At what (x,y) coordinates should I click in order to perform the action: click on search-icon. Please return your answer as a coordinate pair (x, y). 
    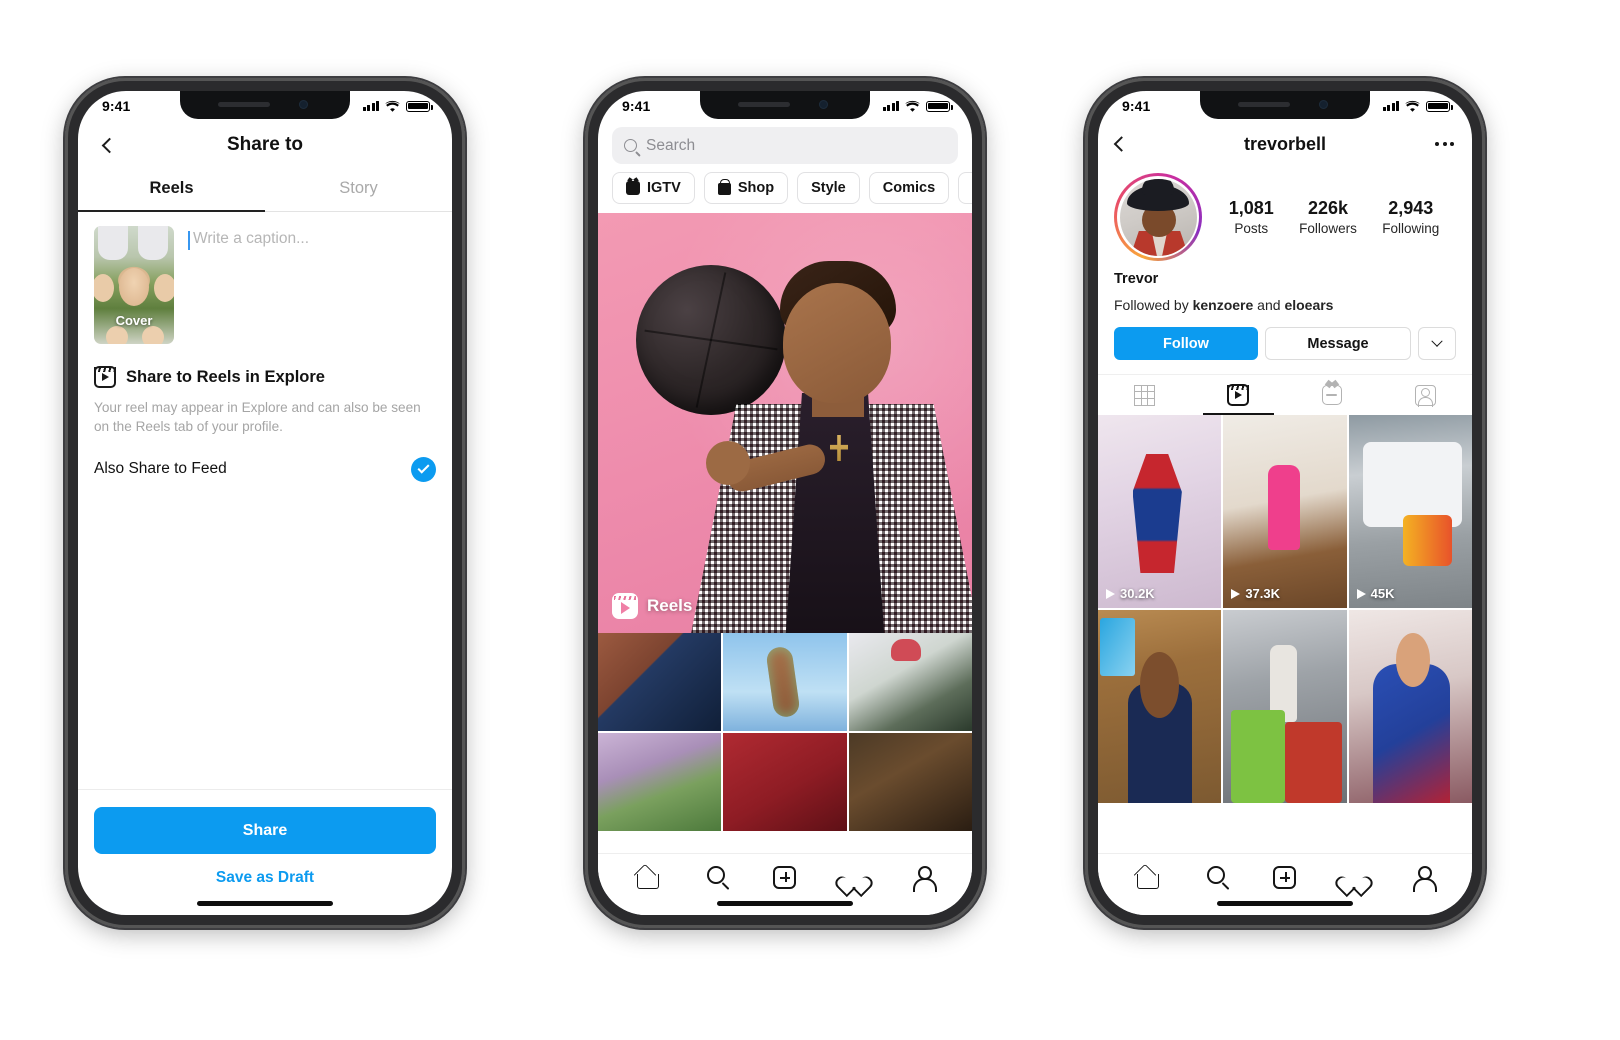
    Looking at the image, I should click on (1215, 874).